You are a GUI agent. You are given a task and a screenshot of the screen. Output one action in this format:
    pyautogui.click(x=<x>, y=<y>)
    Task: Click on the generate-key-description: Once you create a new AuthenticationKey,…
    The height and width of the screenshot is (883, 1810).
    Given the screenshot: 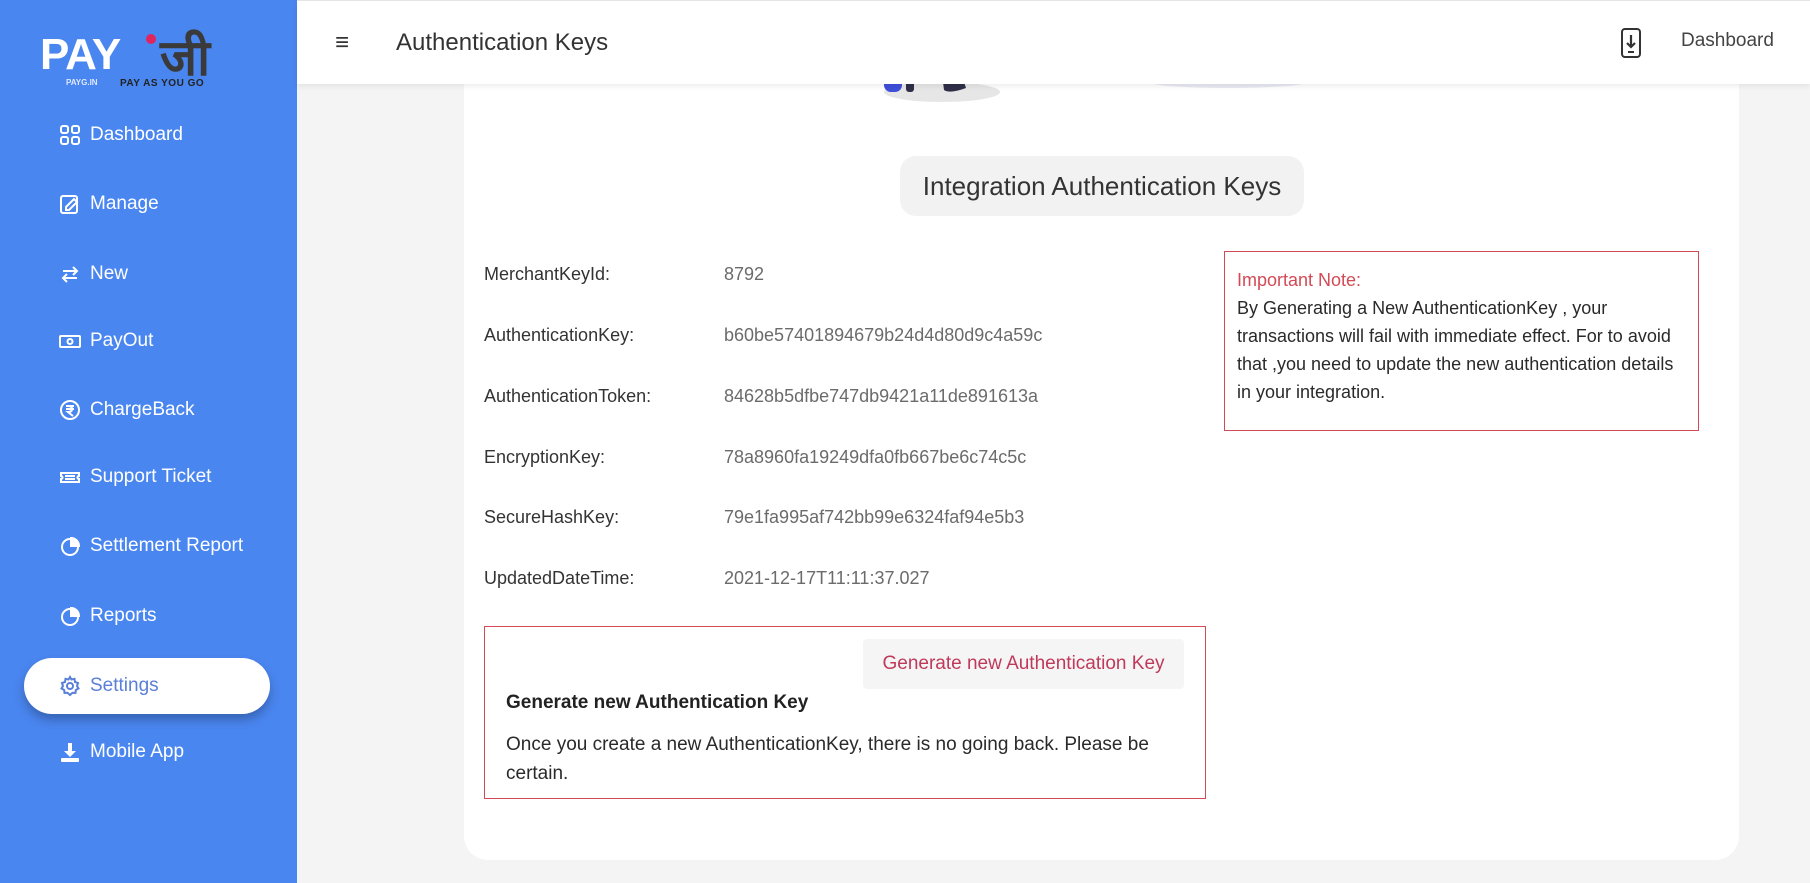 What is the action you would take?
    pyautogui.click(x=827, y=759)
    